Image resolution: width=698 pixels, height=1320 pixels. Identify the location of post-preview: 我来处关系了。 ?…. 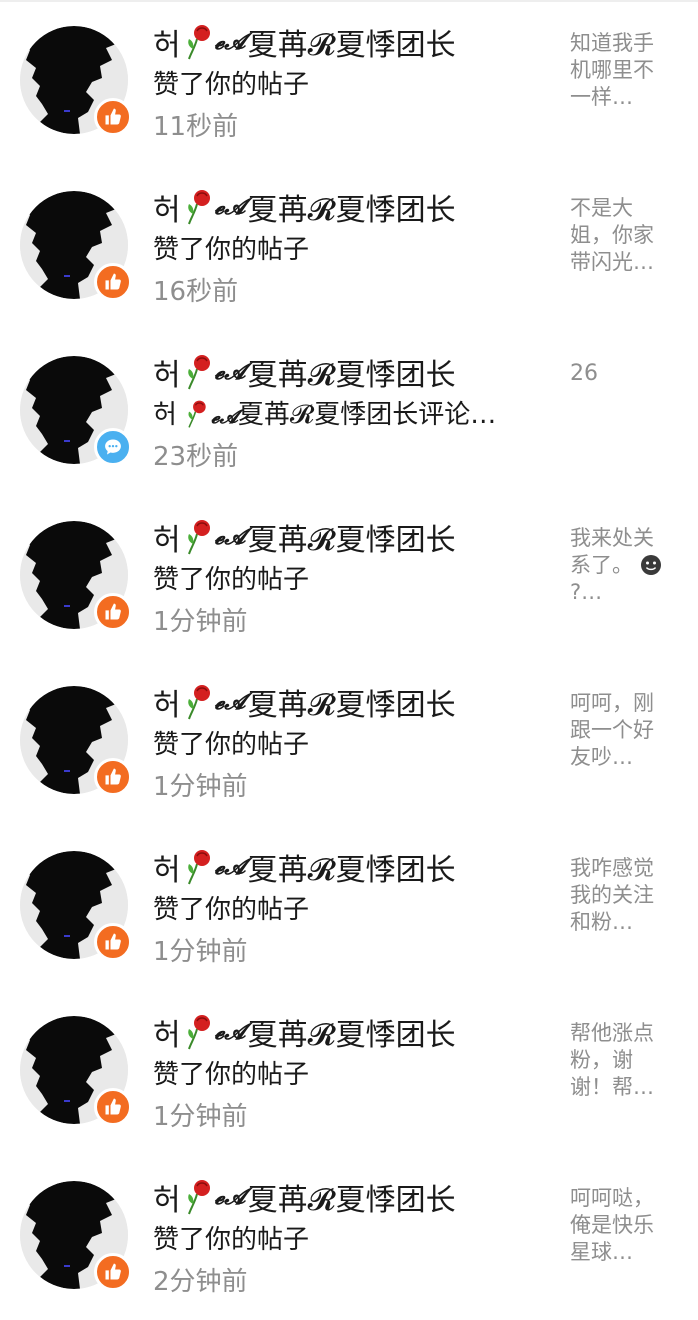
(622, 565).